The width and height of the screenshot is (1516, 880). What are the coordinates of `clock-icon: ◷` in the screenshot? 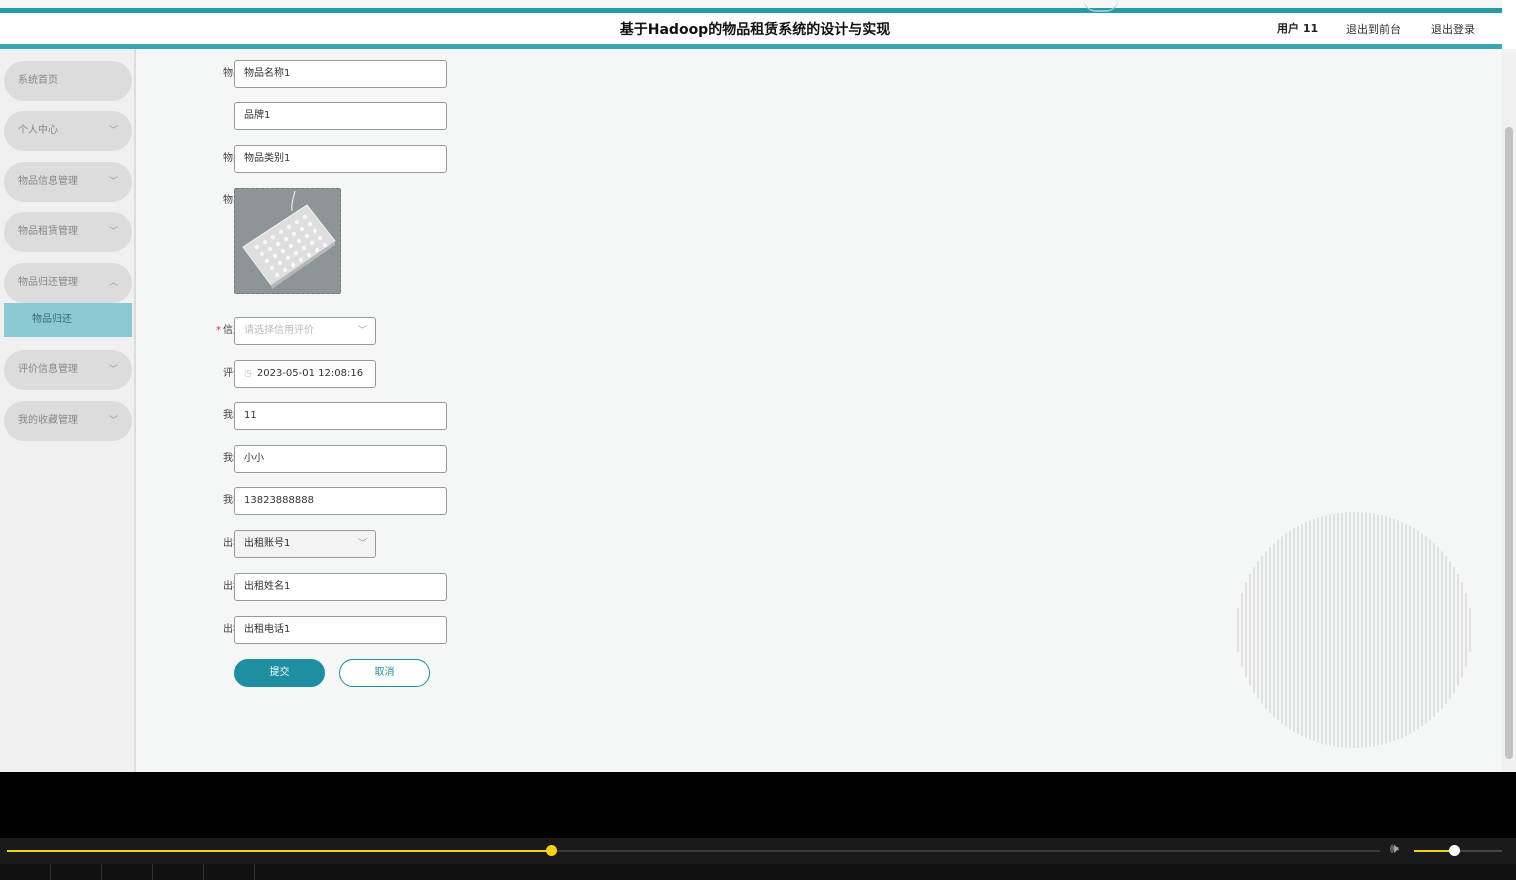 It's located at (248, 374).